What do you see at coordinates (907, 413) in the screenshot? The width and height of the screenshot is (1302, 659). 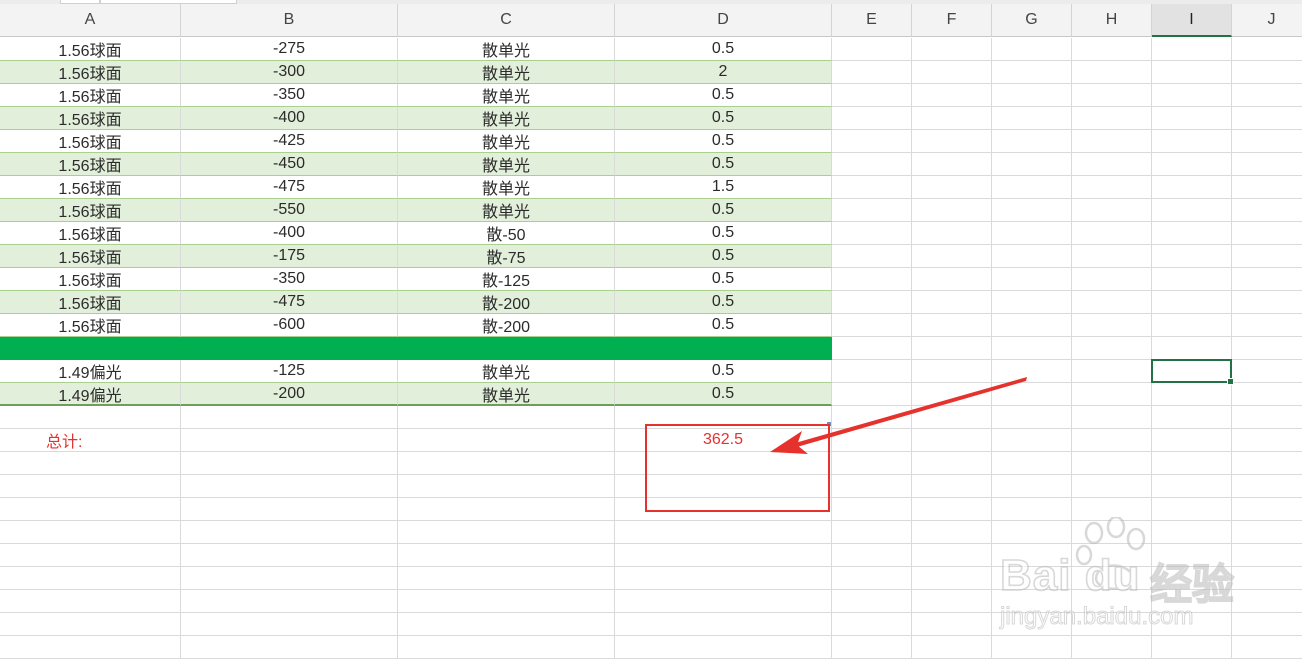 I see `arrow-shaft` at bounding box center [907, 413].